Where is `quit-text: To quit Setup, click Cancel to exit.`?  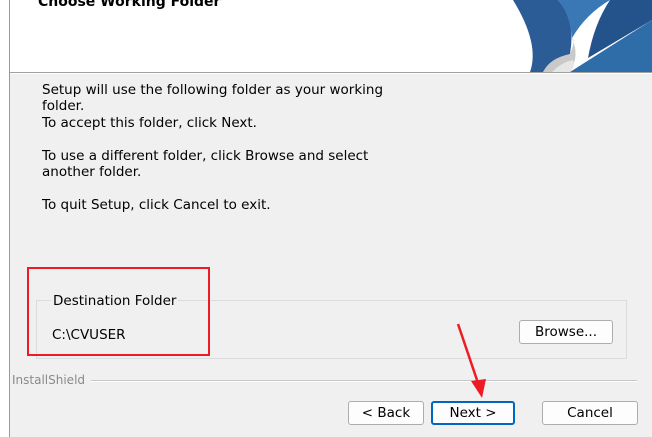 quit-text: To quit Setup, click Cancel to exit. is located at coordinates (156, 205).